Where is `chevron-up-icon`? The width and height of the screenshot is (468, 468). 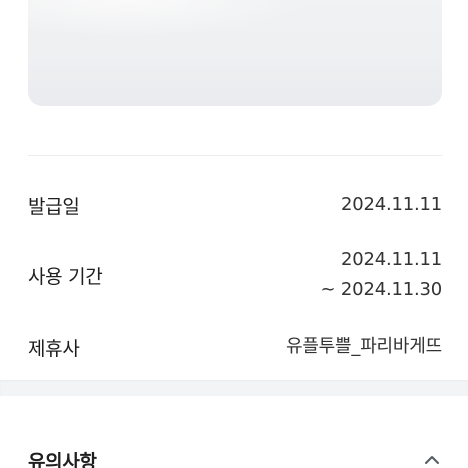 chevron-up-icon is located at coordinates (432, 459).